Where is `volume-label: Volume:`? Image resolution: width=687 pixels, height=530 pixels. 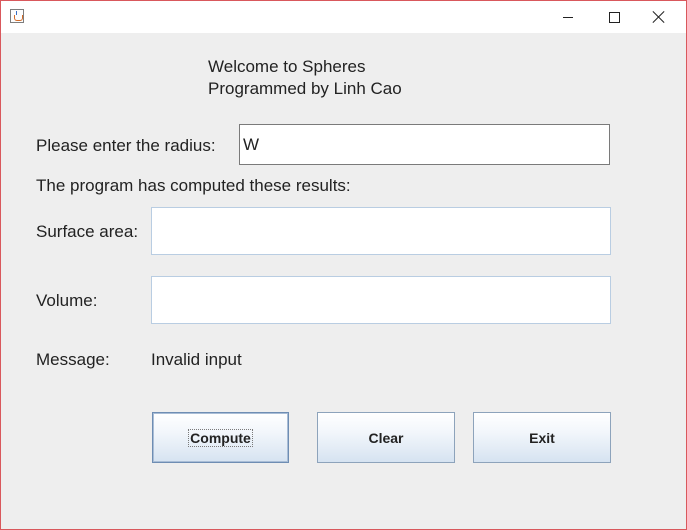 volume-label: Volume: is located at coordinates (67, 300).